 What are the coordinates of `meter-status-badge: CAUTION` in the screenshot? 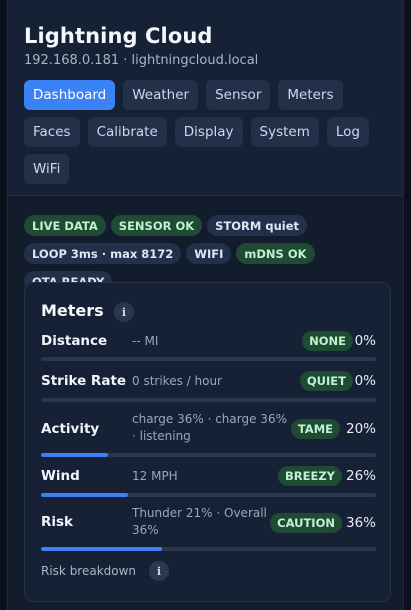 It's located at (306, 523).